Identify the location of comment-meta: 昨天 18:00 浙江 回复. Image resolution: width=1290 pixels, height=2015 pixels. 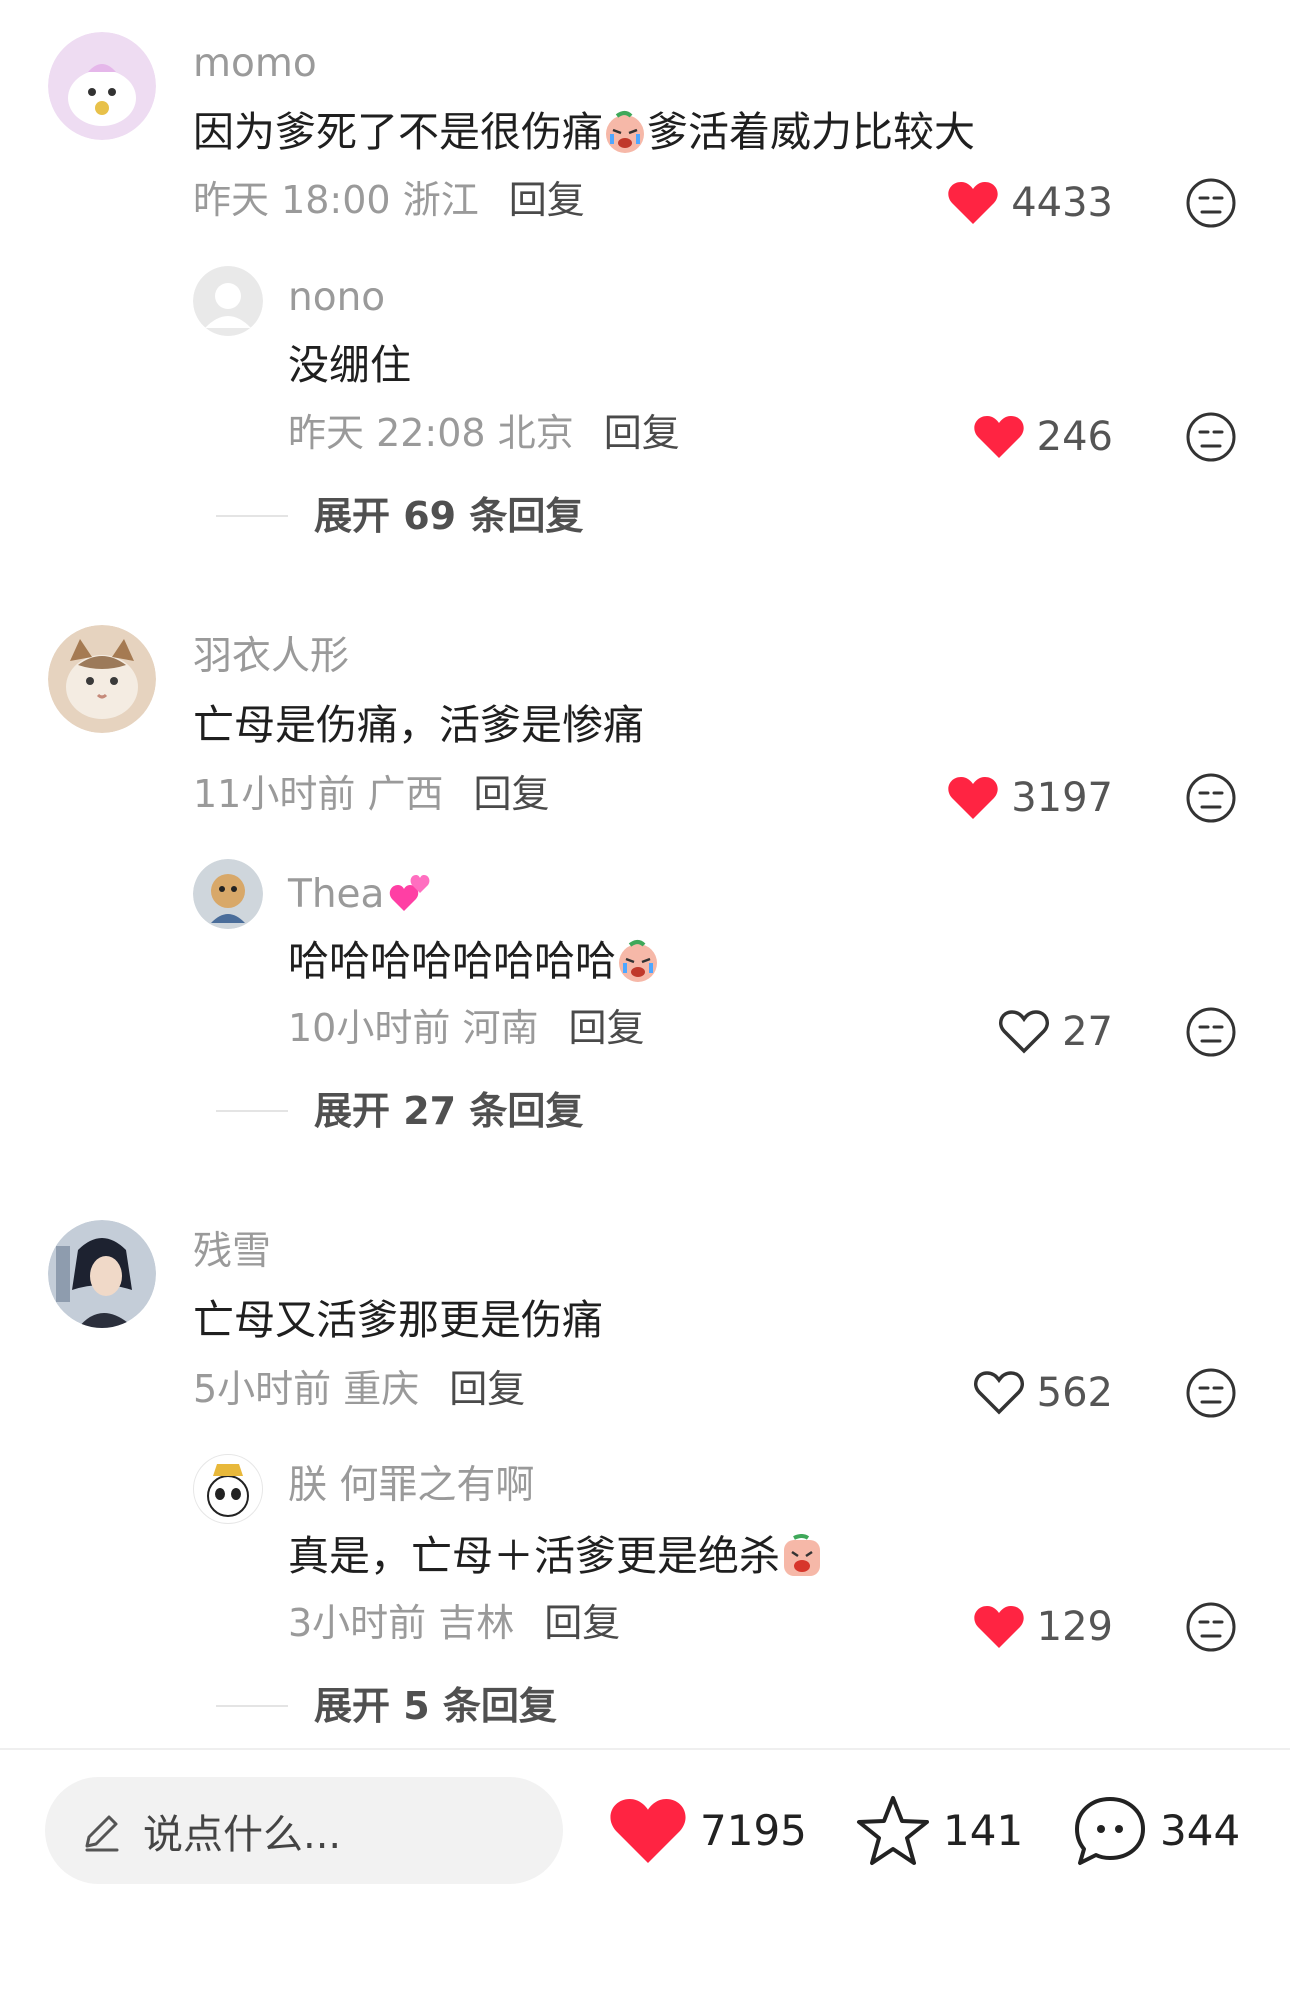
(389, 200).